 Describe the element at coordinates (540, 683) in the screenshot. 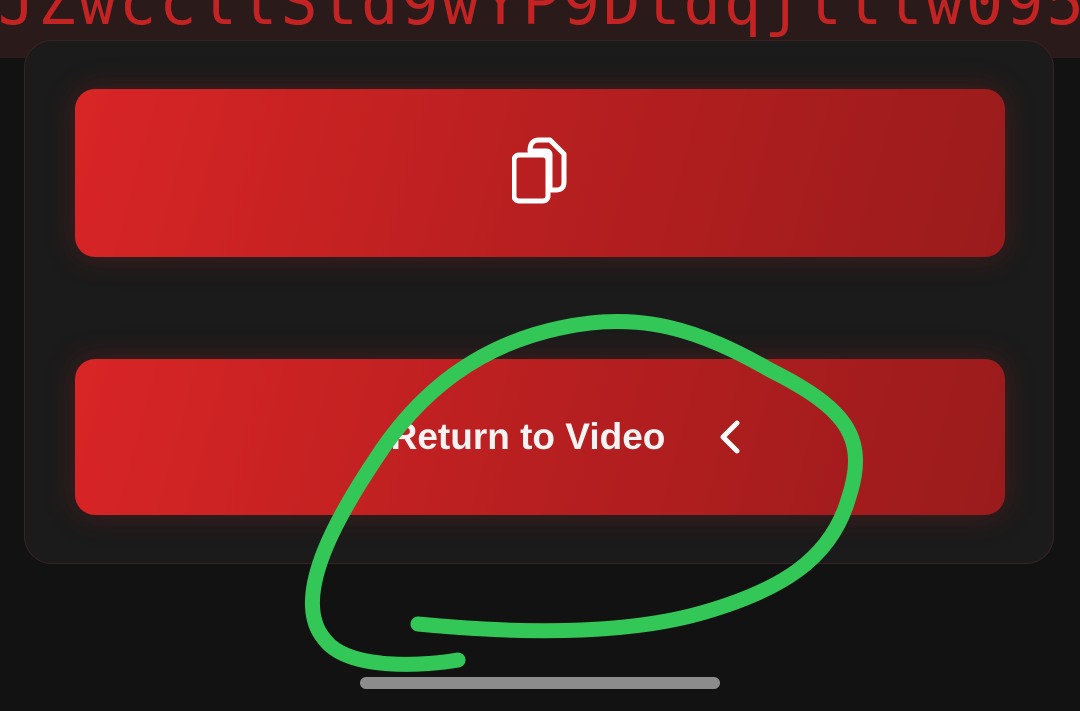

I see `home-indicator` at that location.